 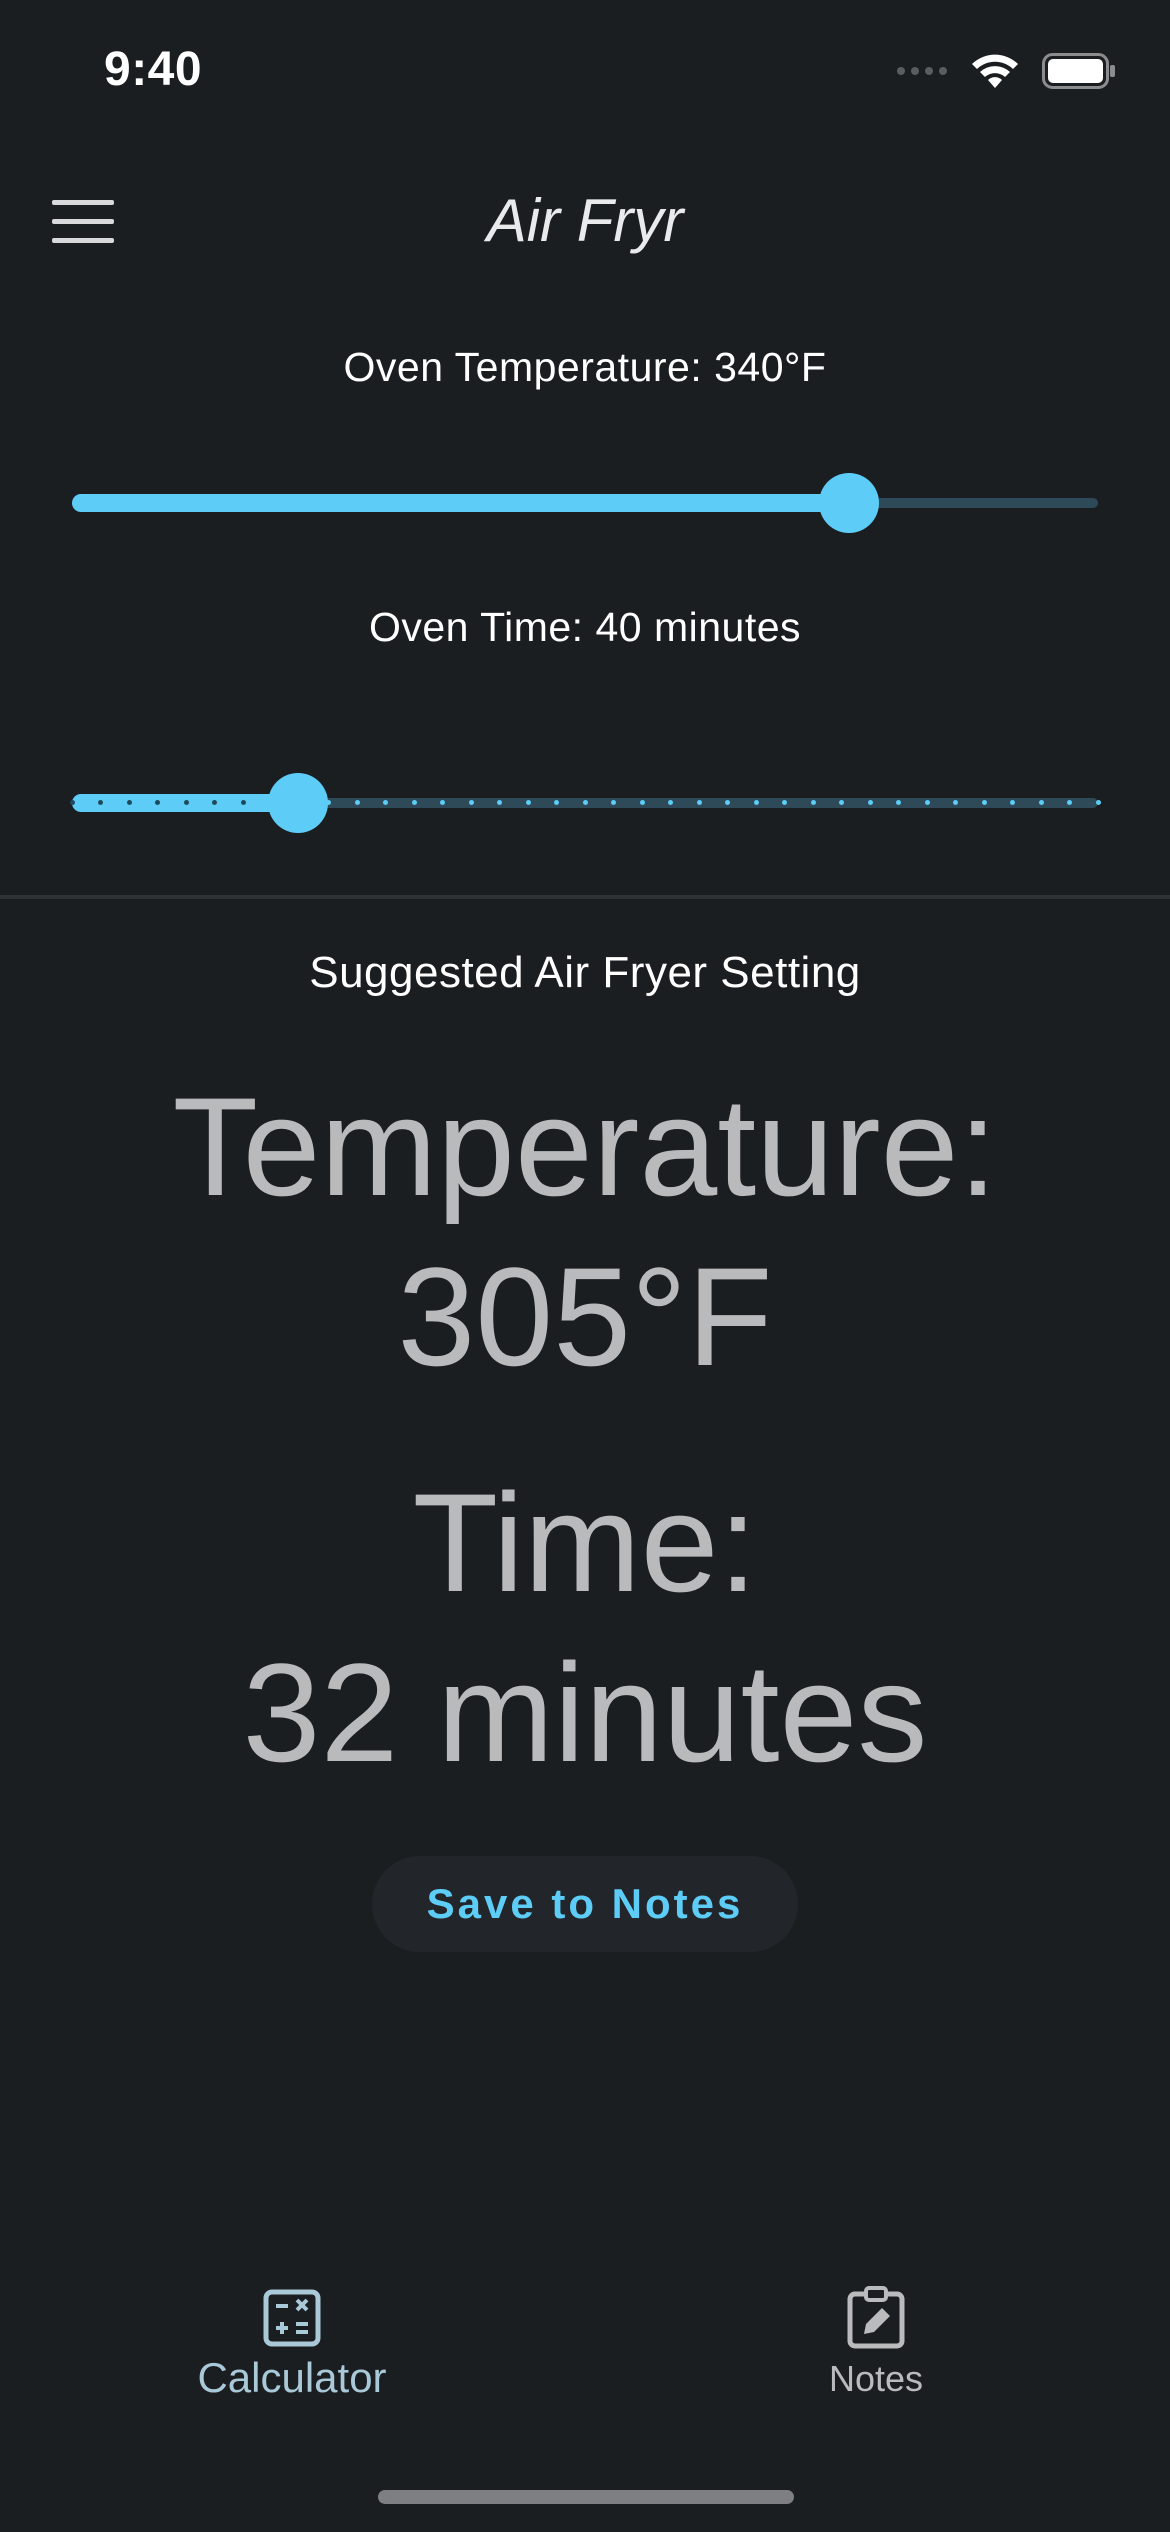 I want to click on home-indicator, so click(x=586, y=2497).